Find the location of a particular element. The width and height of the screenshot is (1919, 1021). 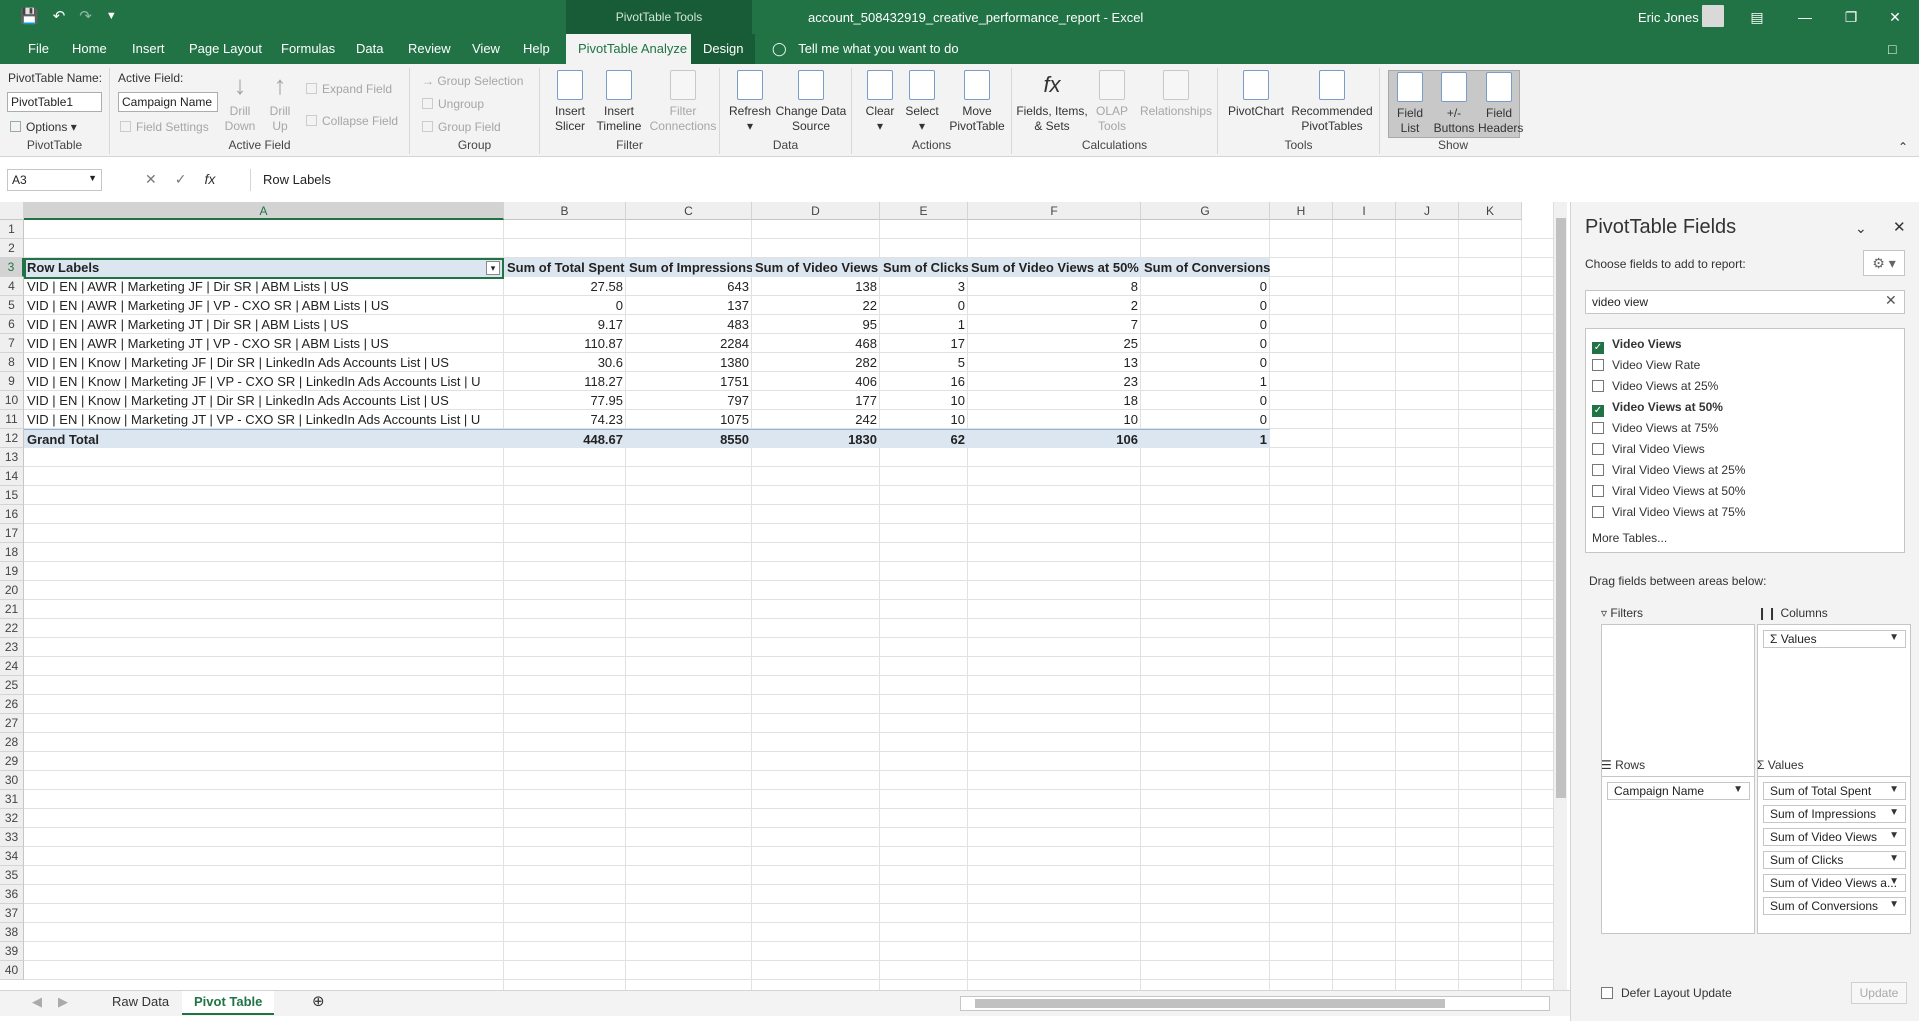

row-header: 13 is located at coordinates (12, 457).